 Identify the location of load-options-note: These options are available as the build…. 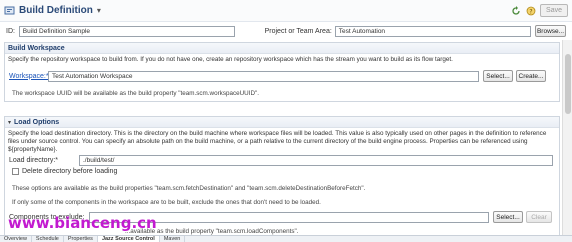
(189, 188).